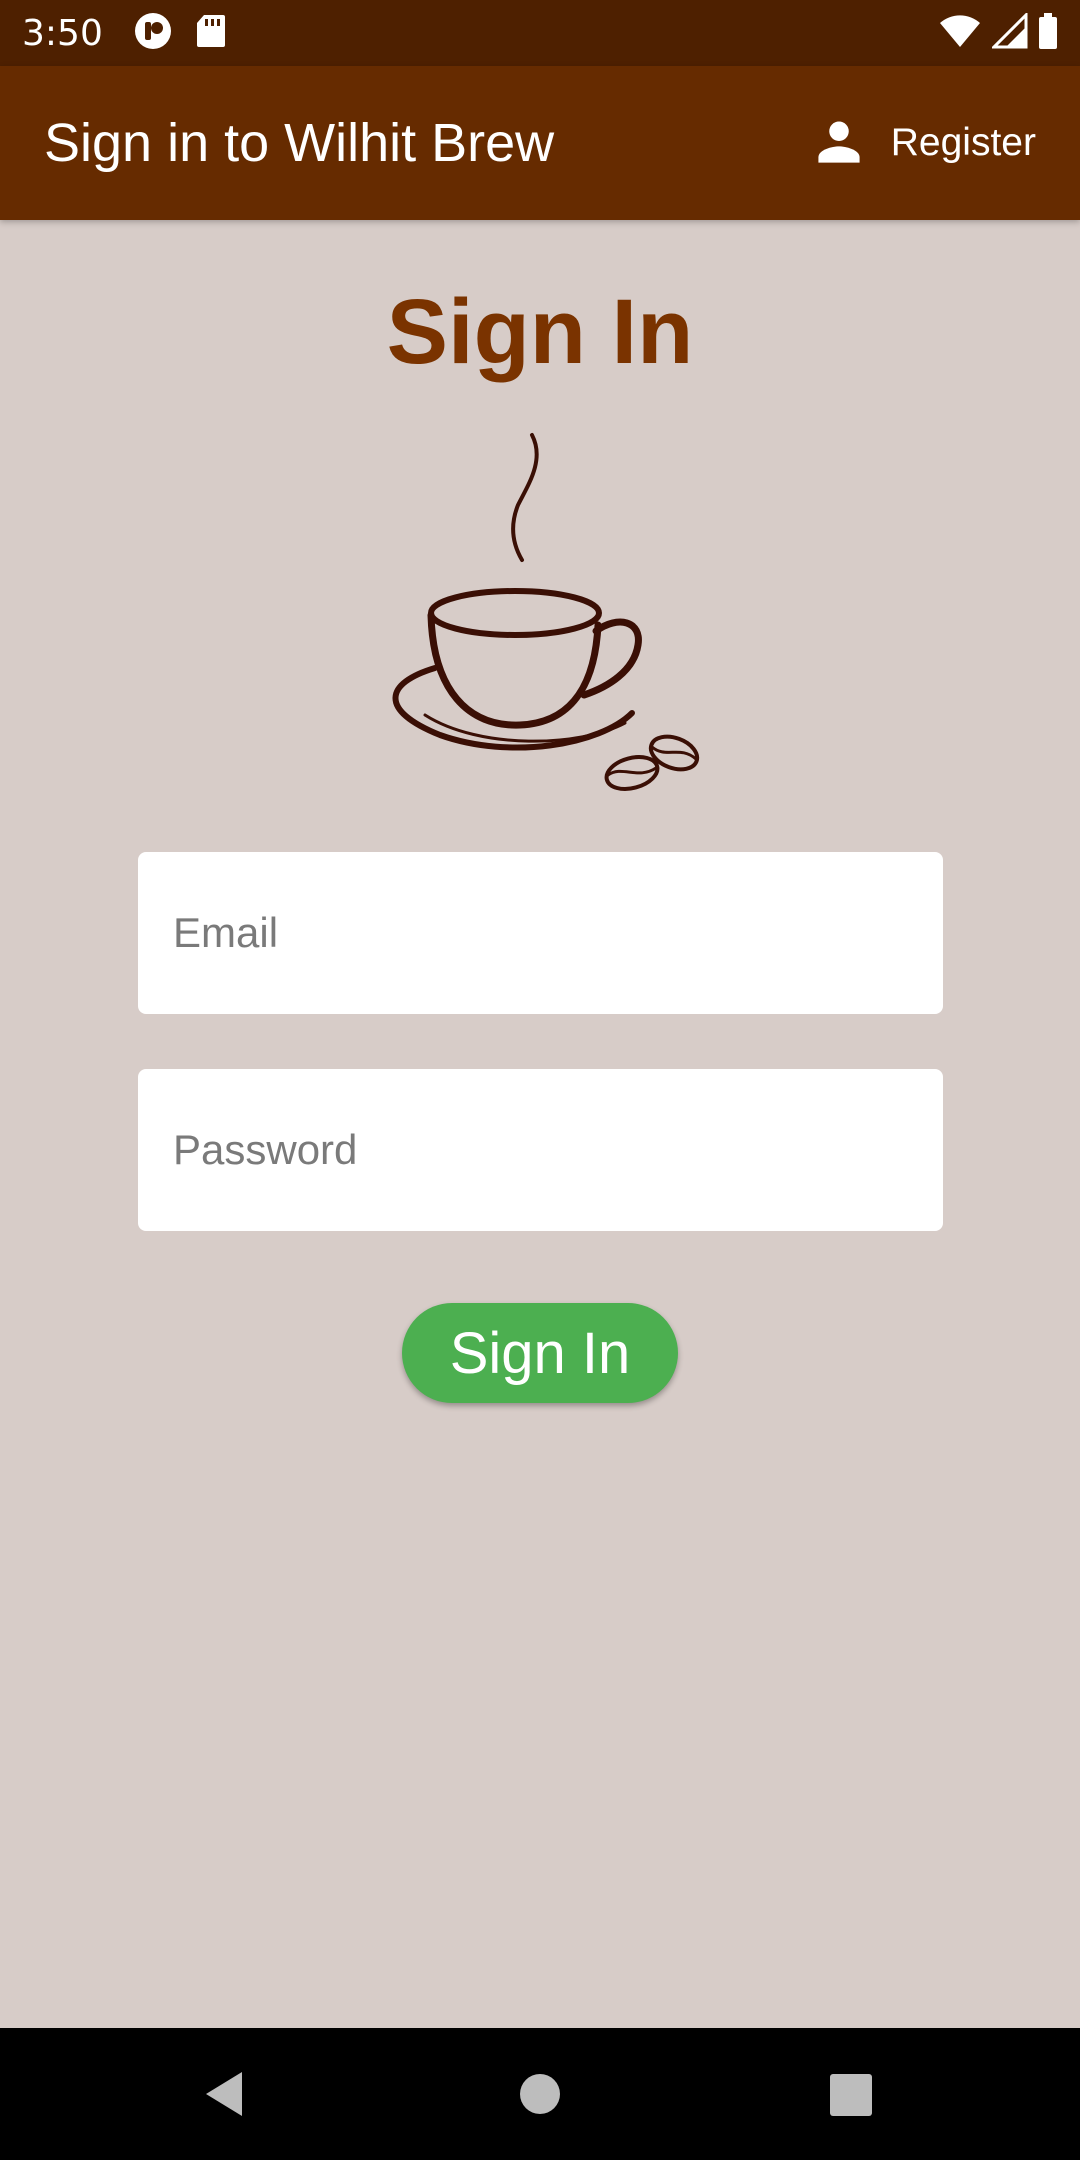  What do you see at coordinates (62, 33) in the screenshot?
I see `status-time: 3:50` at bounding box center [62, 33].